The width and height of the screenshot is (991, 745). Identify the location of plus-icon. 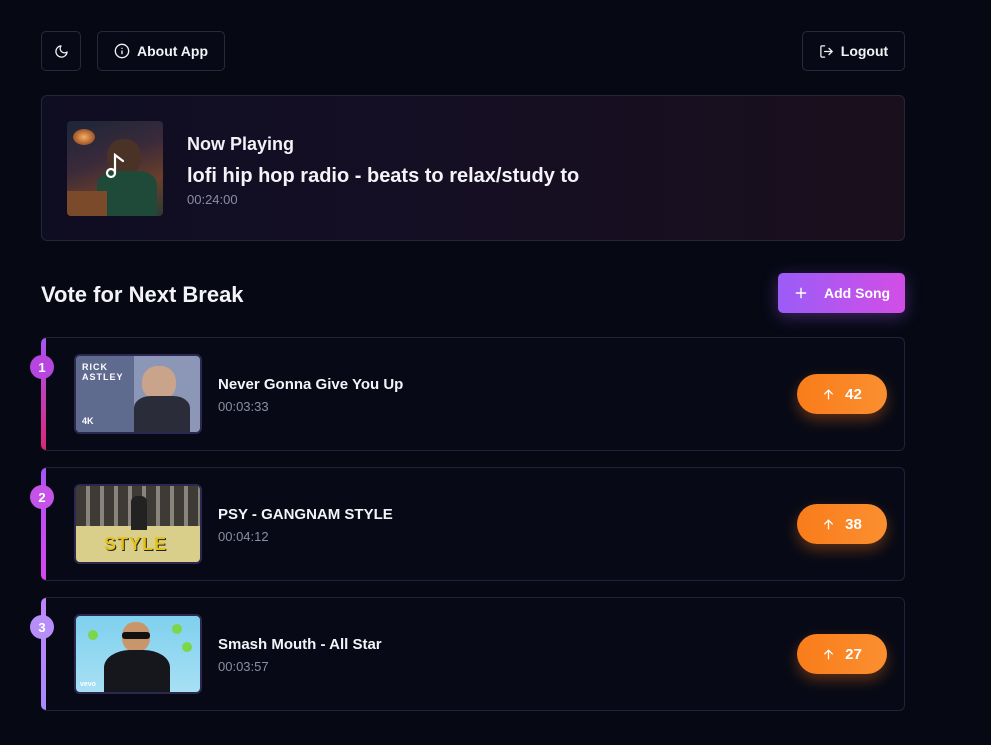
(801, 293).